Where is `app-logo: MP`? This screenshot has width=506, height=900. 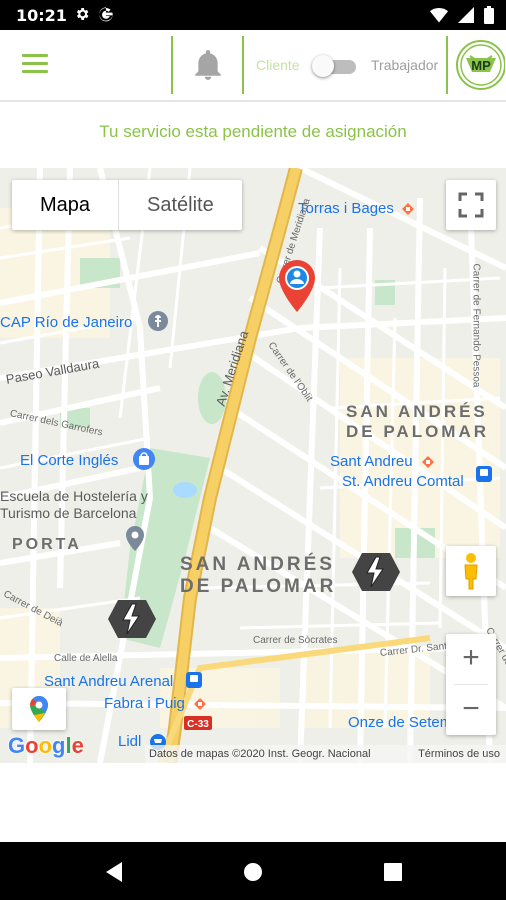 app-logo: MP is located at coordinates (480, 65).